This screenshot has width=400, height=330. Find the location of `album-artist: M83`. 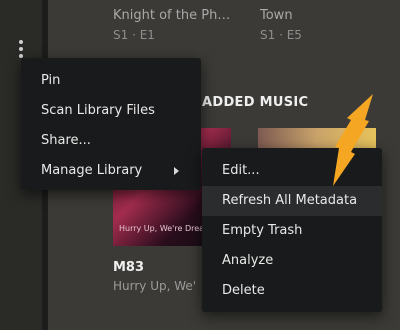

album-artist: M83 is located at coordinates (128, 267).